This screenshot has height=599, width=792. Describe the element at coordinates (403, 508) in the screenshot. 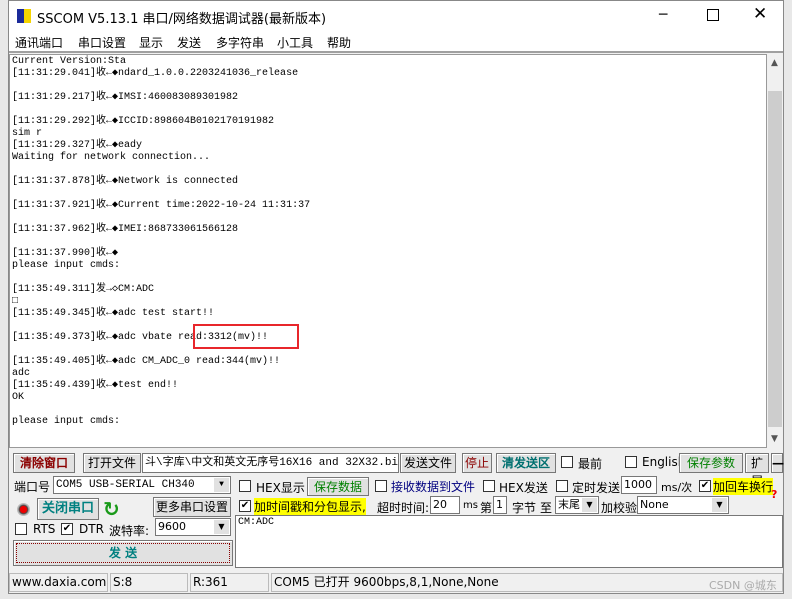

I see `timeout-label: 超时时间:` at that location.